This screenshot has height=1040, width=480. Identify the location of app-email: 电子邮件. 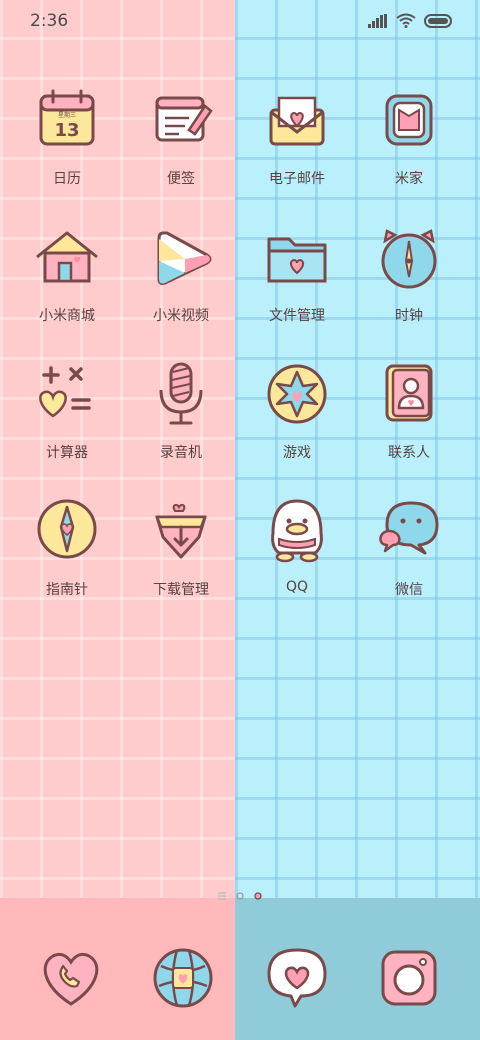
(297, 137).